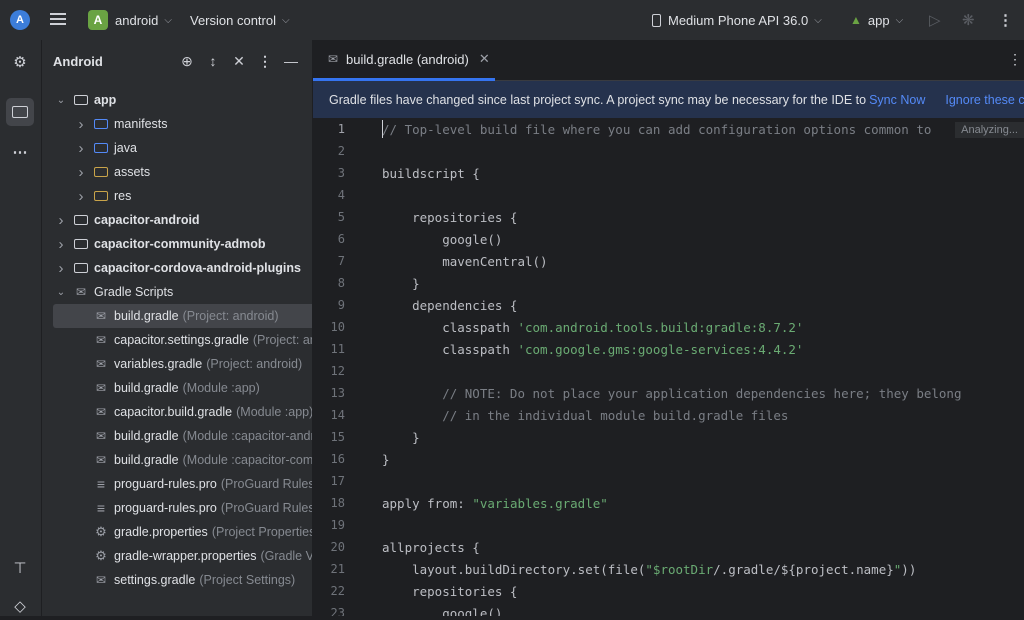 The height and width of the screenshot is (620, 1024). I want to click on line-number: 12, so click(337, 371).